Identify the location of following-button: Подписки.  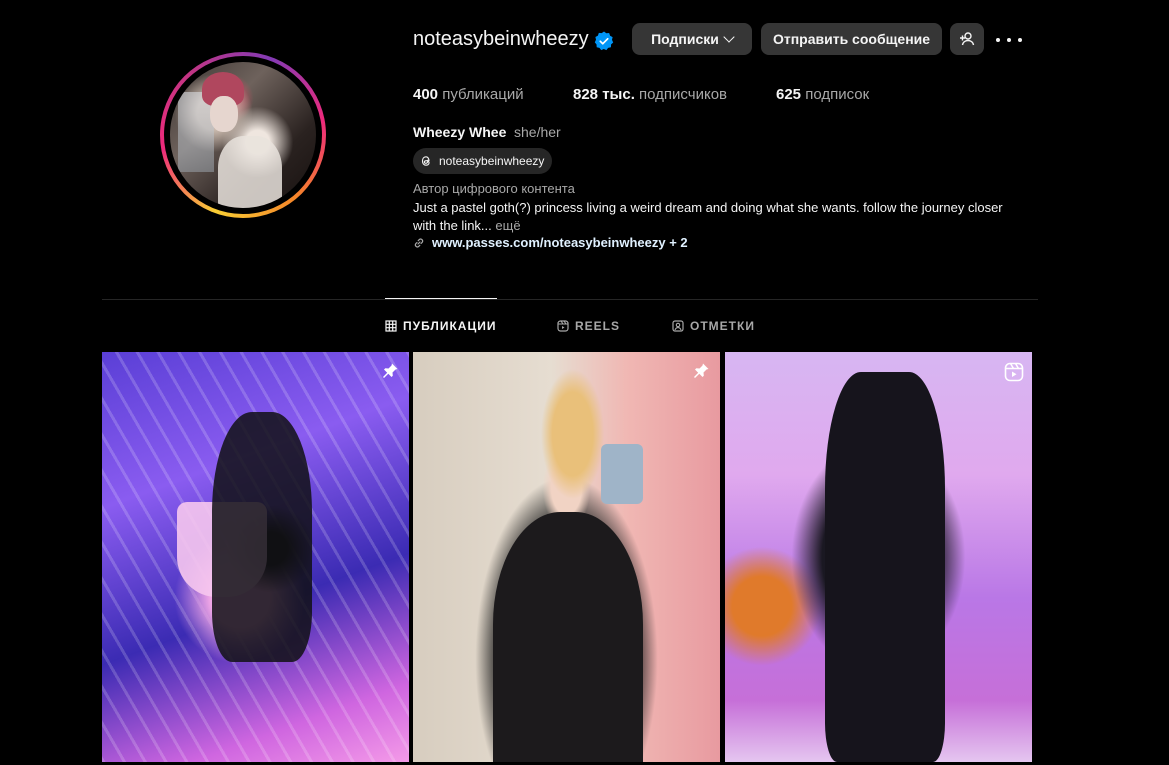
(692, 39).